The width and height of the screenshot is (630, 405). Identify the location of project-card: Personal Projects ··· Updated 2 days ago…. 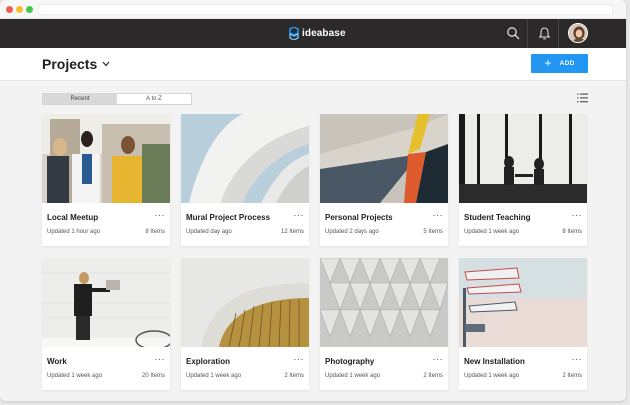
(384, 180).